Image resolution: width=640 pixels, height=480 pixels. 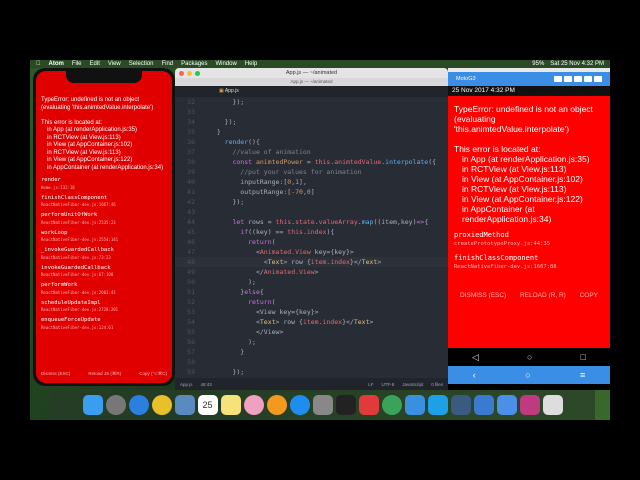 What do you see at coordinates (191, 132) in the screenshot?
I see `line-number: 35` at bounding box center [191, 132].